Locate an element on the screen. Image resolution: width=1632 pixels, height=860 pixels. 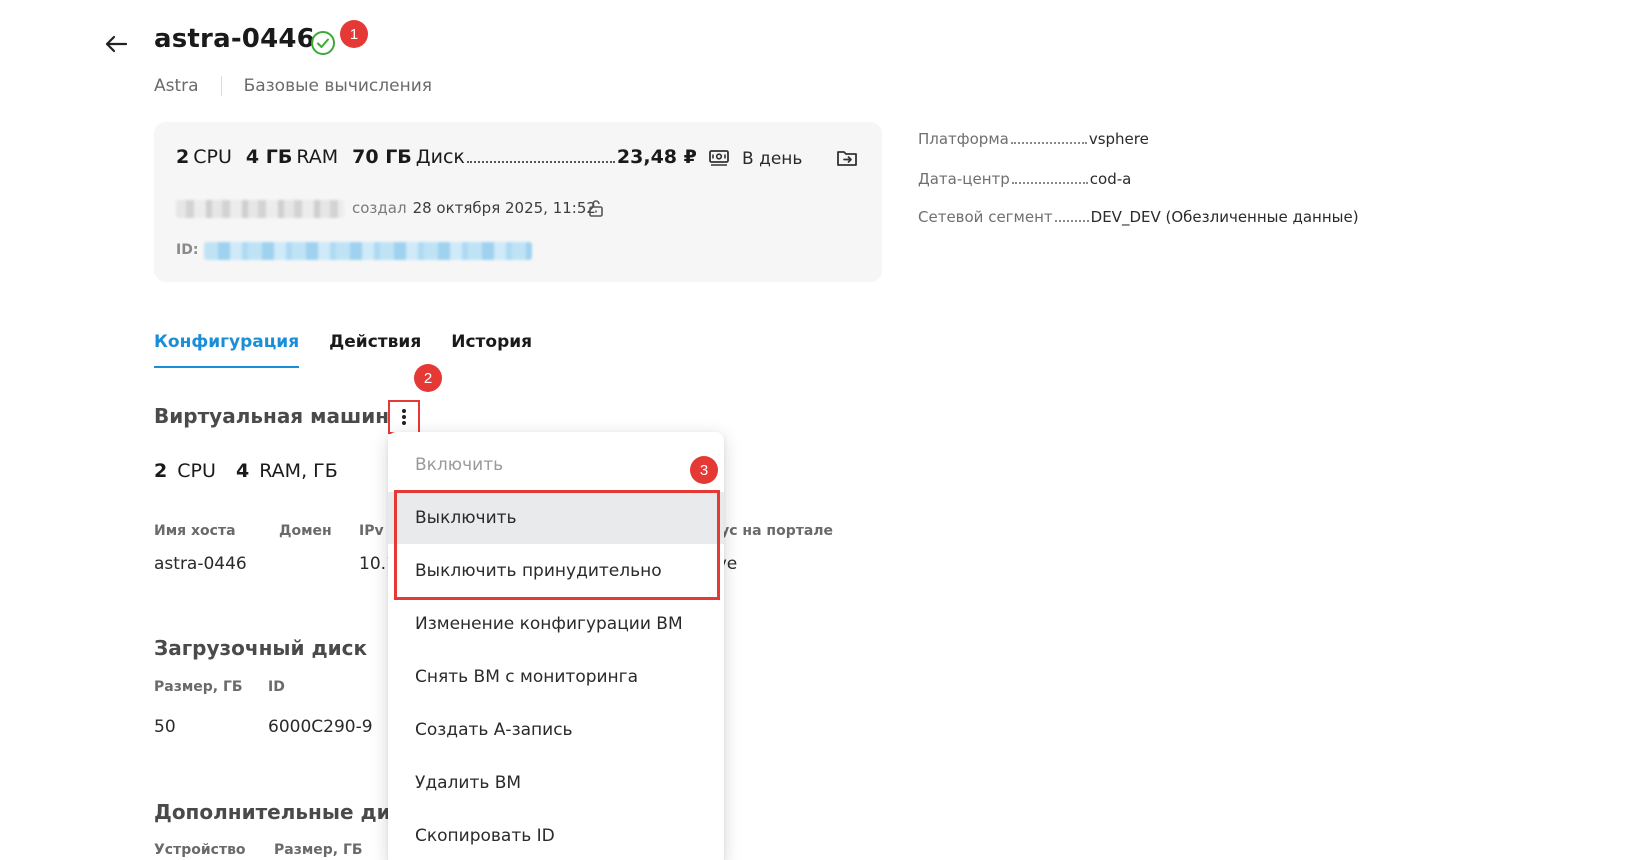
tab-history: История is located at coordinates (491, 350).